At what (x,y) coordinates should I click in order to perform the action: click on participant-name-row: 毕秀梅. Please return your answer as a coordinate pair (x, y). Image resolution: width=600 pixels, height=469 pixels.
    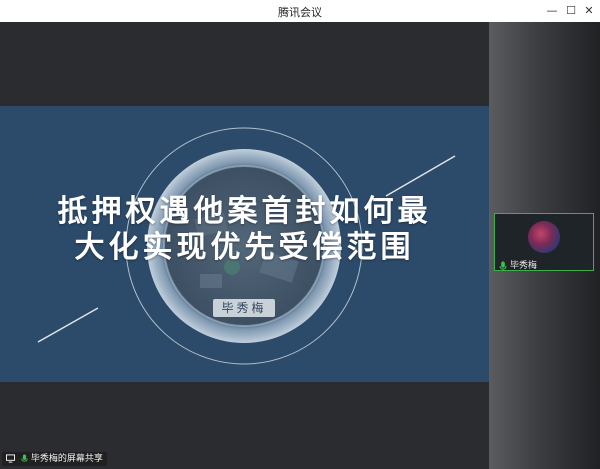
    Looking at the image, I should click on (517, 264).